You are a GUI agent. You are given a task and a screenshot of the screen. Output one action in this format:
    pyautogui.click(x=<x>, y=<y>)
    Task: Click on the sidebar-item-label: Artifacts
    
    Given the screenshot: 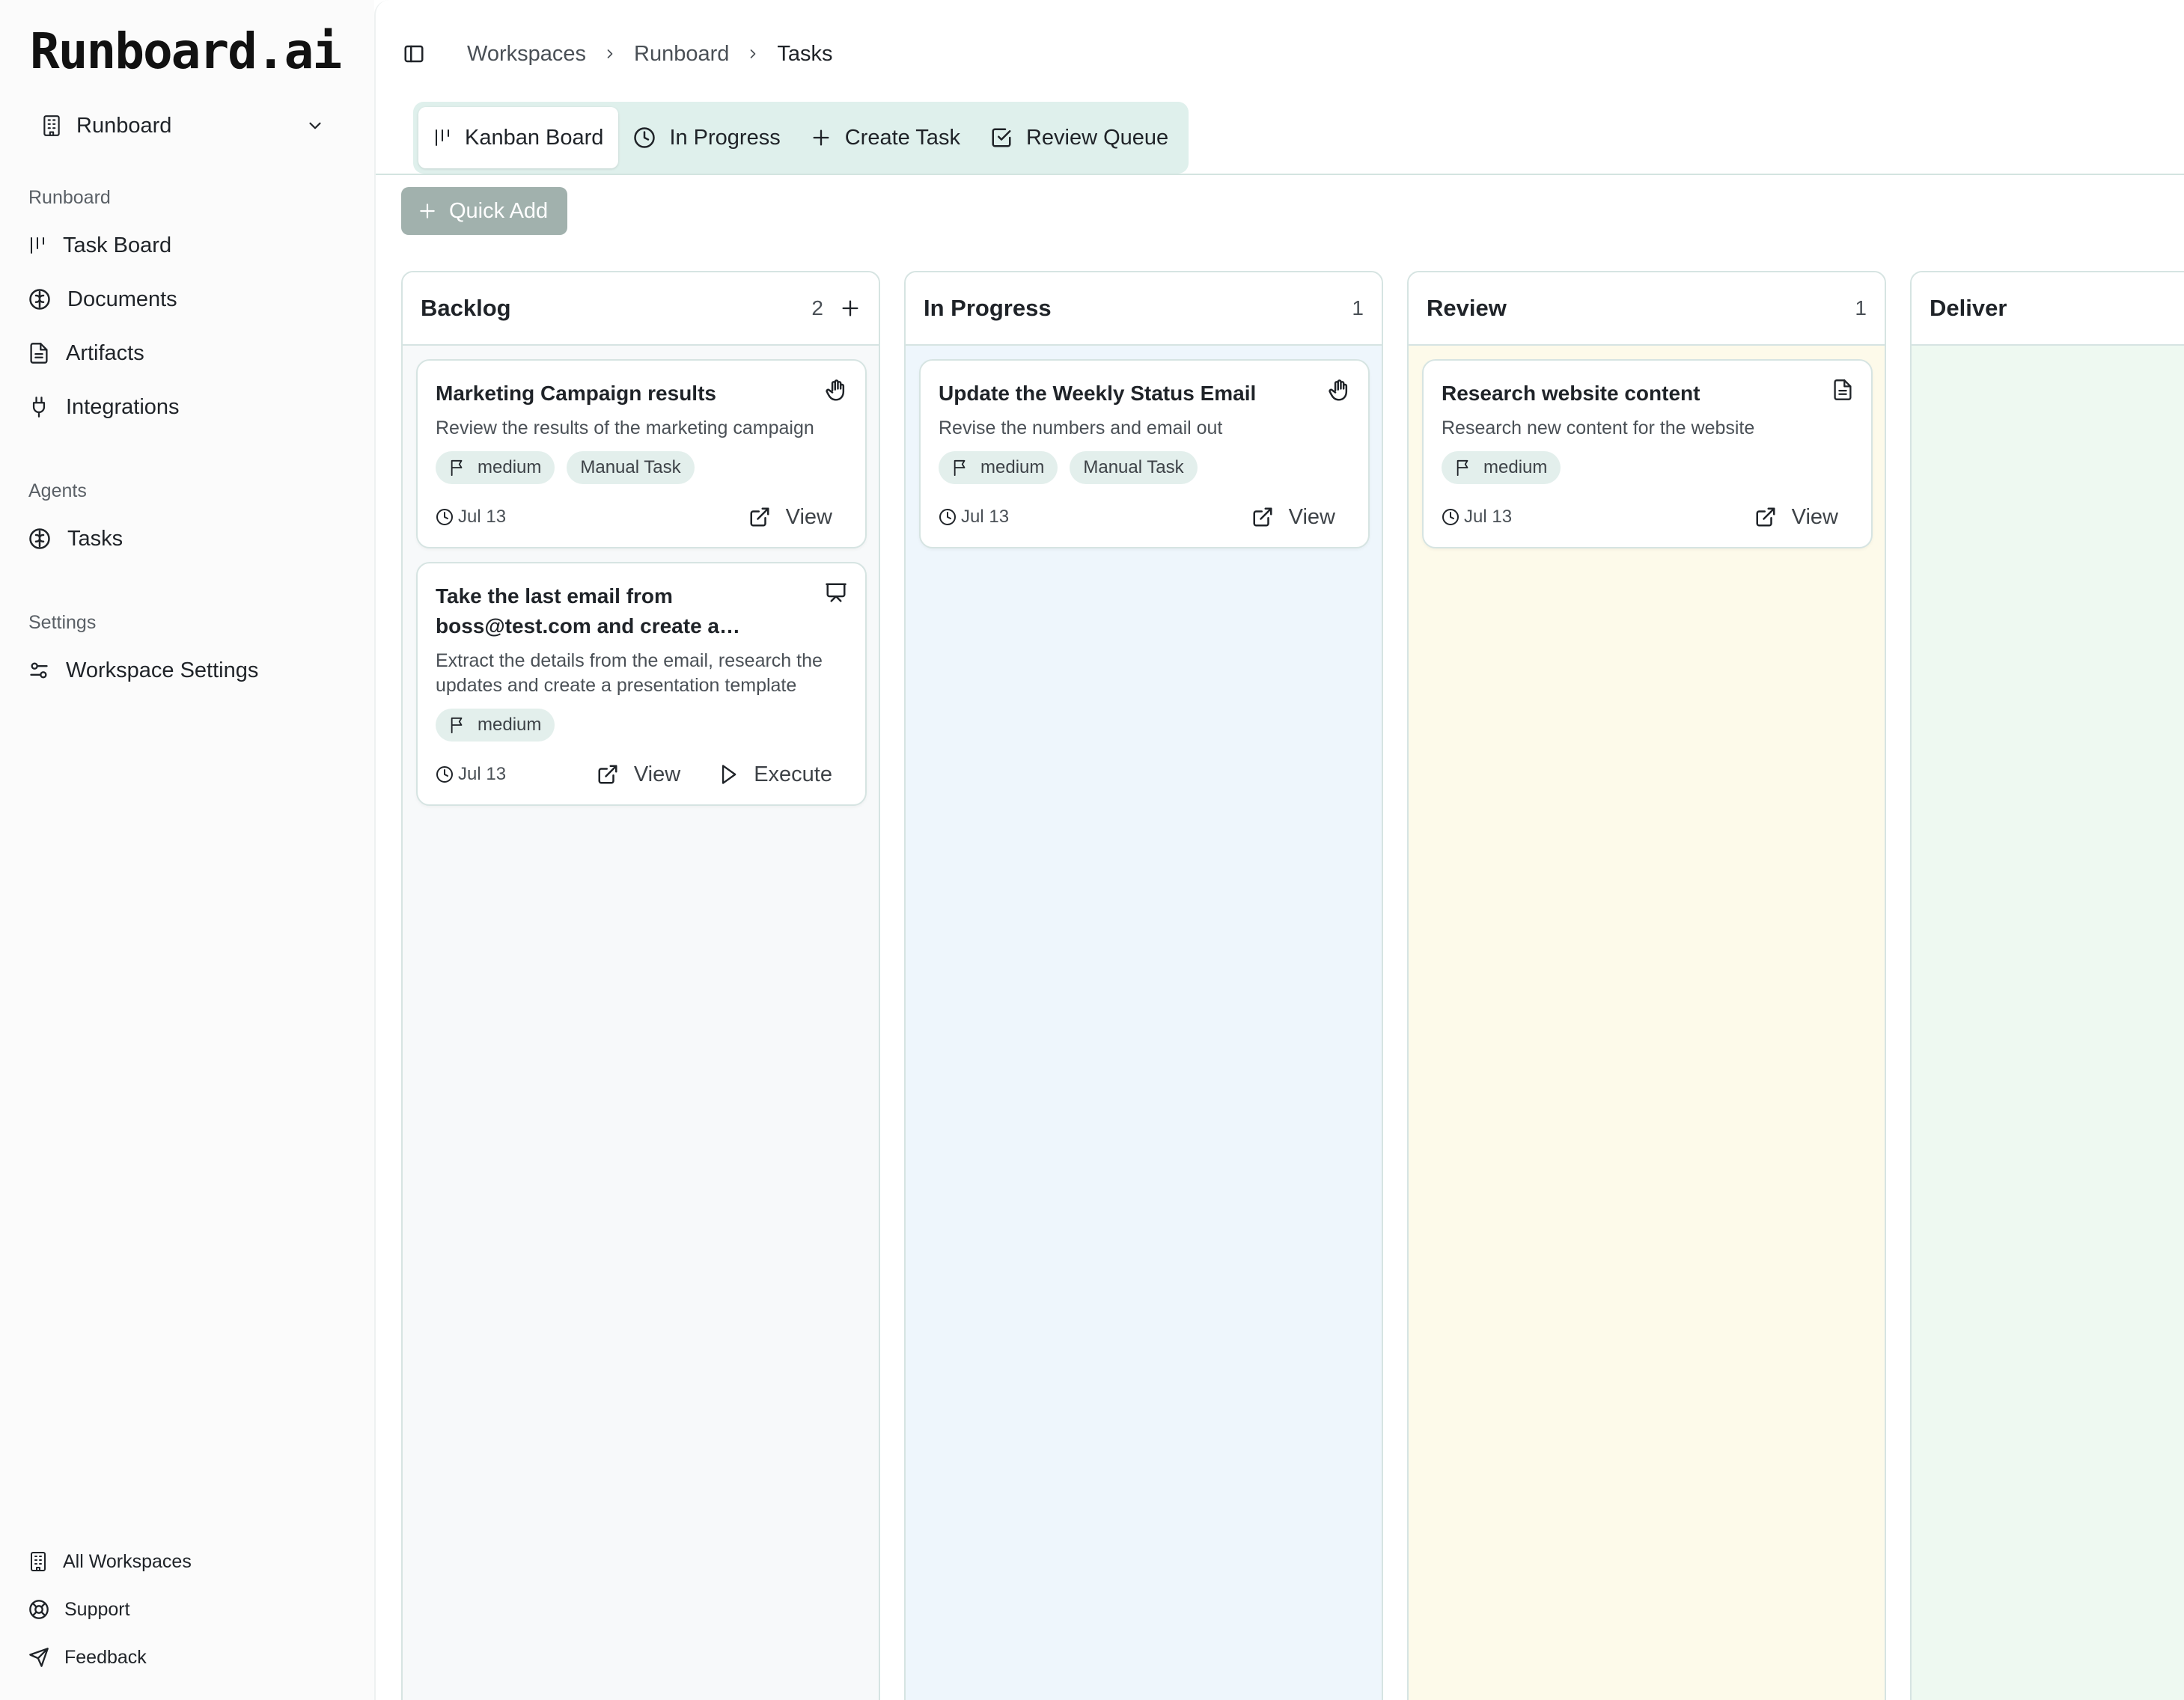 What is the action you would take?
    pyautogui.click(x=105, y=352)
    